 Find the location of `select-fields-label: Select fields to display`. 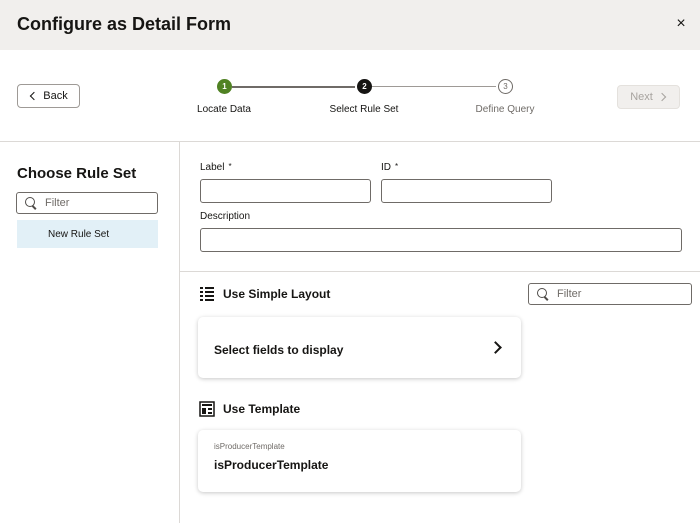

select-fields-label: Select fields to display is located at coordinates (279, 350).